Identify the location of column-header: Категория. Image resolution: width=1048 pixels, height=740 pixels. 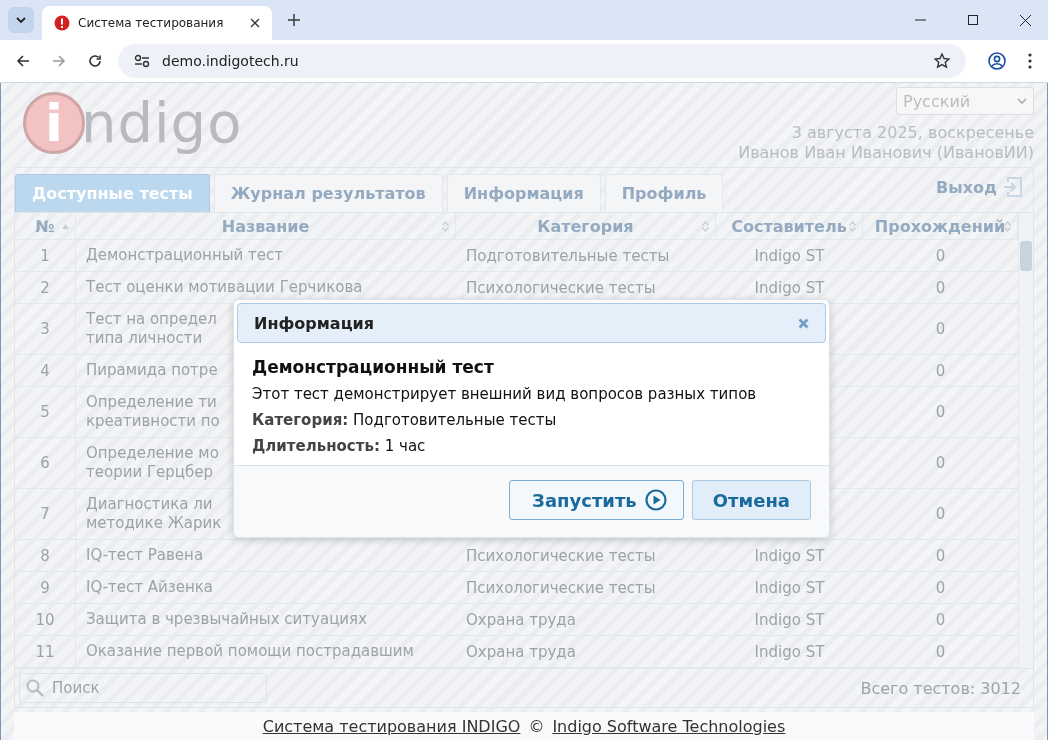
(586, 226).